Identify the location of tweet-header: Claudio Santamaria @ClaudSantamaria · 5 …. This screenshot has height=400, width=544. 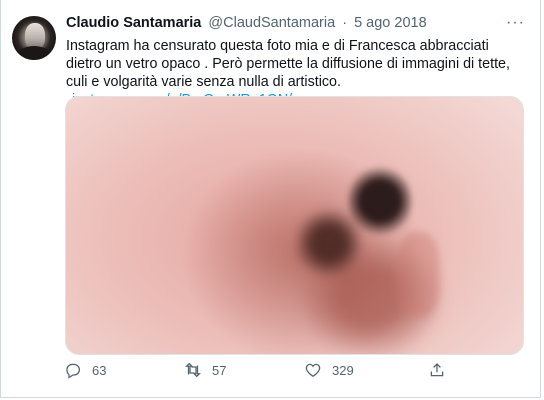
(246, 23).